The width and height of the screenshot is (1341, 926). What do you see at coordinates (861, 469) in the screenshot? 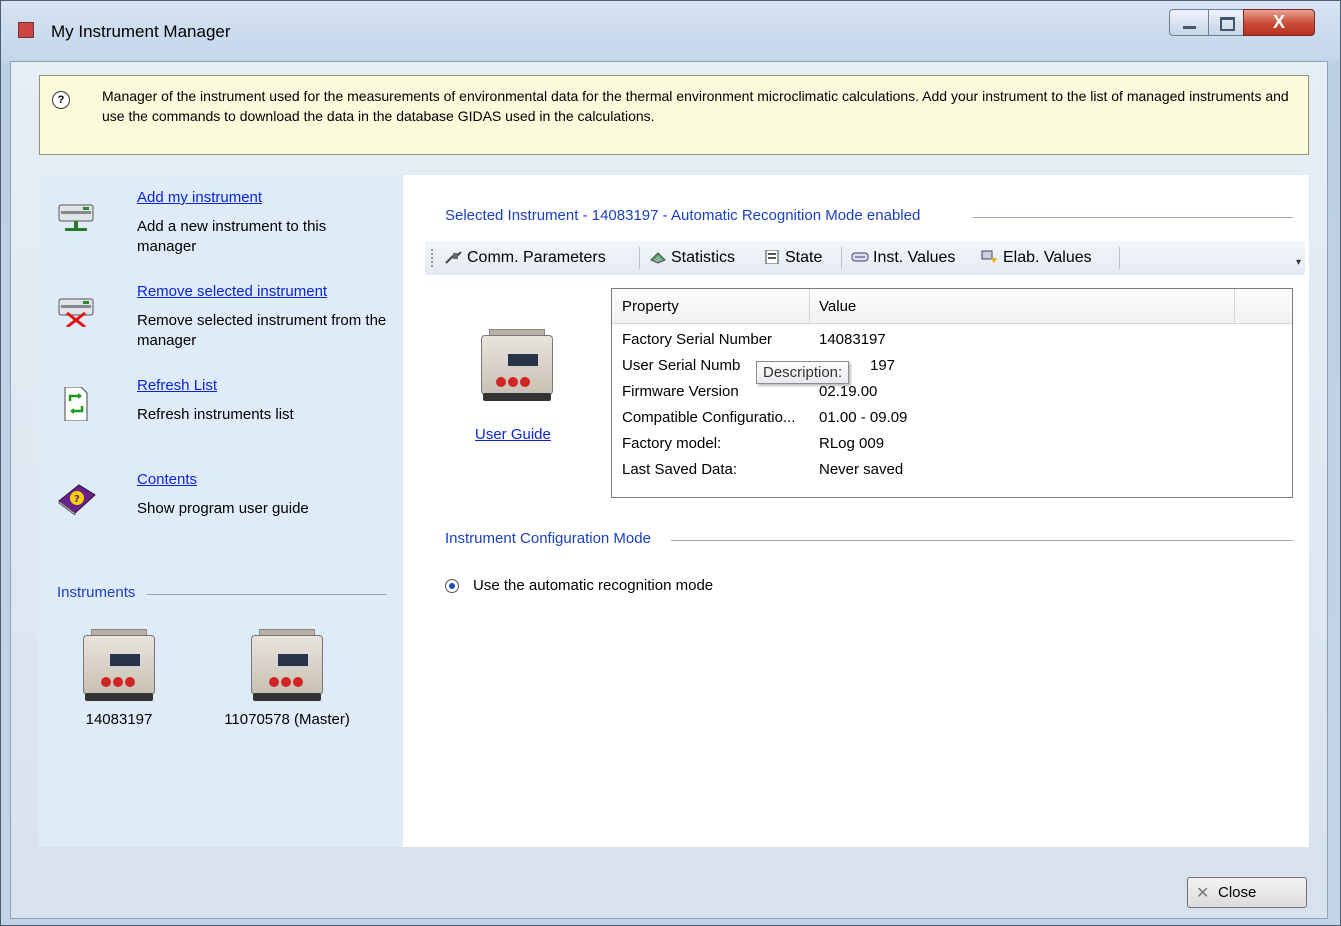
I see `value-cell: Never saved` at bounding box center [861, 469].